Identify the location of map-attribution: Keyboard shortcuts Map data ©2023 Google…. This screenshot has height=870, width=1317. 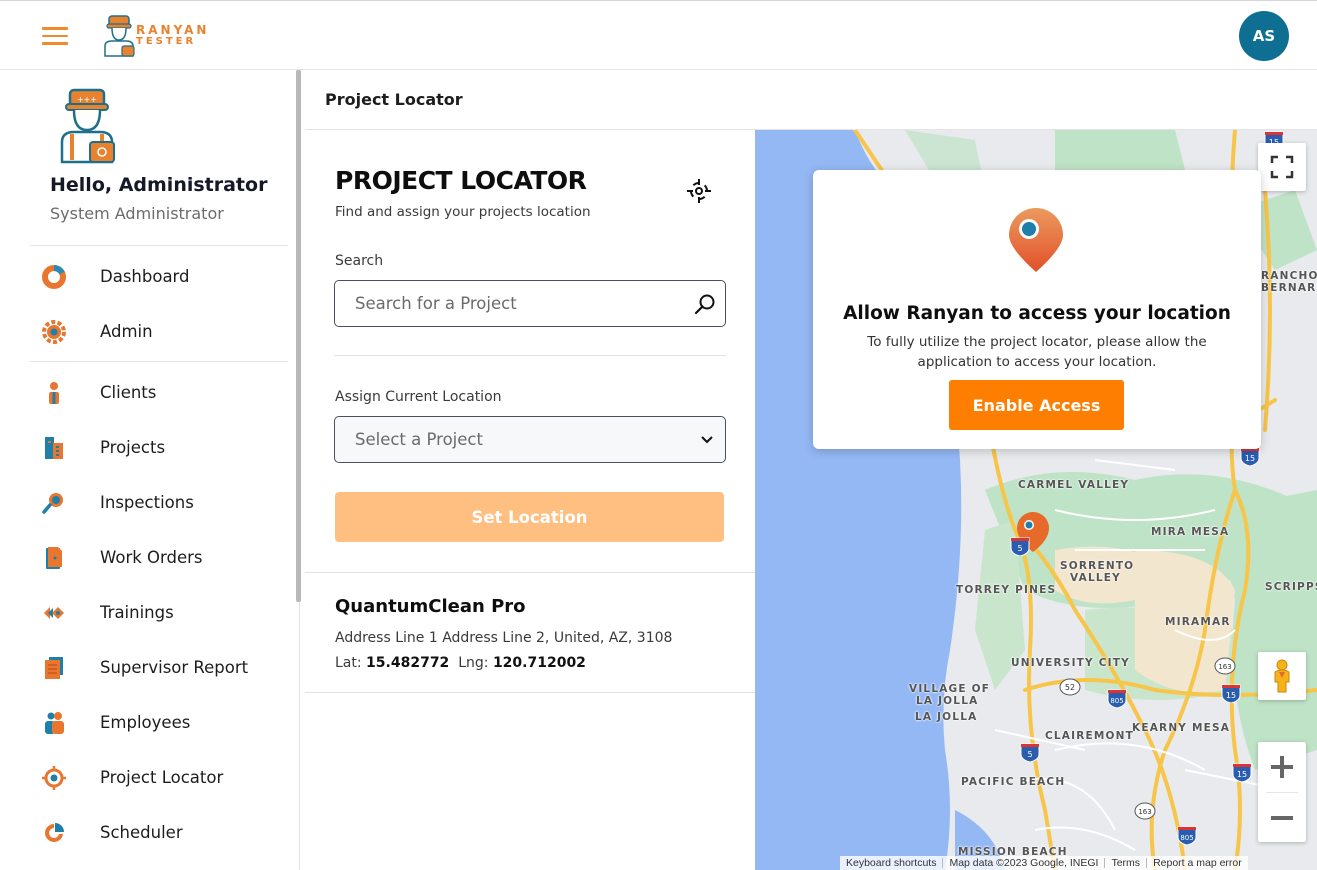
(1044, 863).